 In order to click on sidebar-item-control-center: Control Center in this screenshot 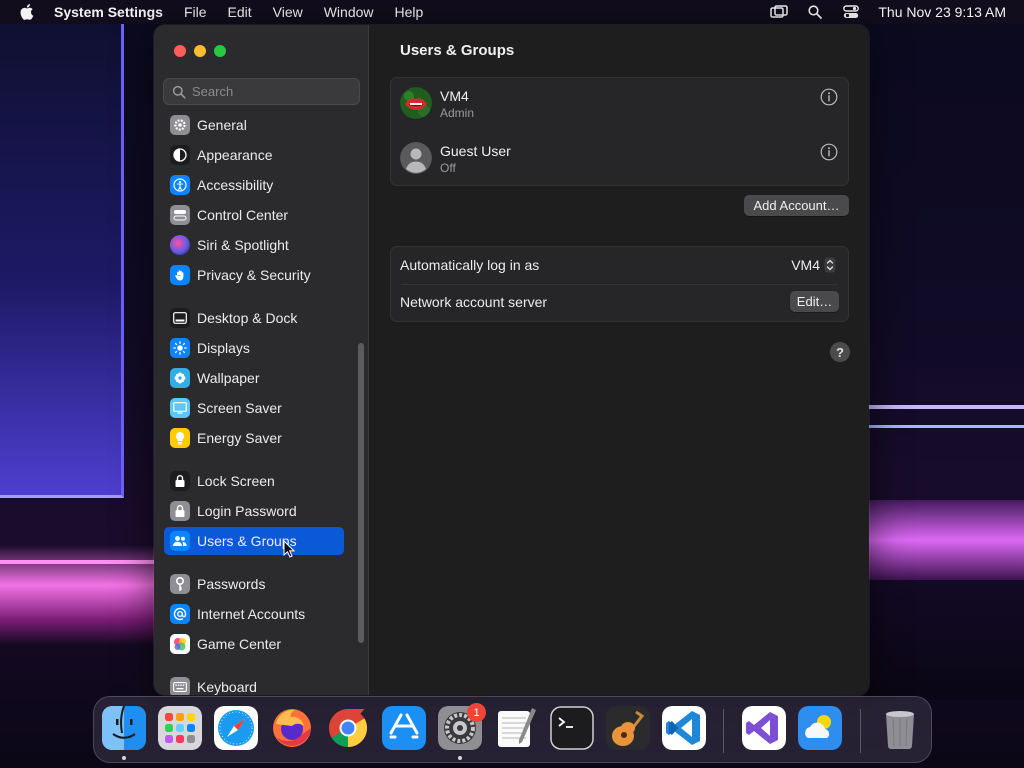, I will do `click(254, 215)`.